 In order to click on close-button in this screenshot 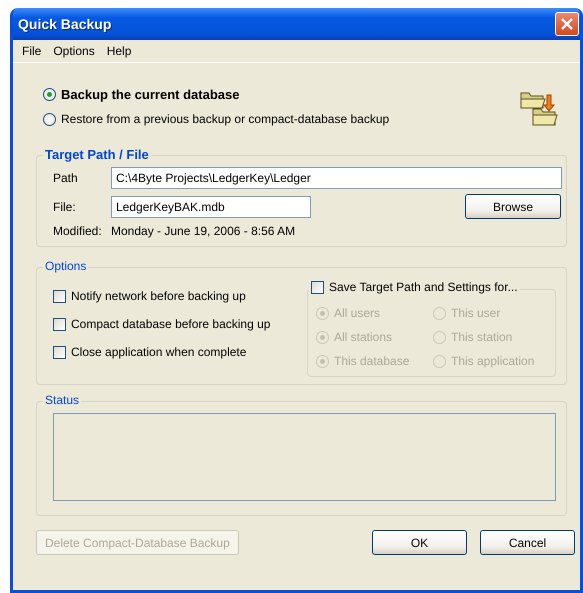, I will do `click(567, 24)`.